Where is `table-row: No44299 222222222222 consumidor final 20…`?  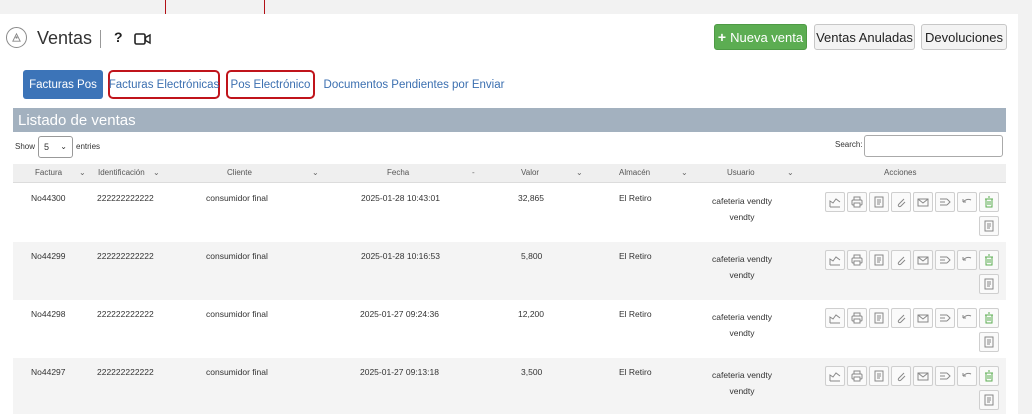
table-row: No44299 222222222222 consumidor final 20… is located at coordinates (509, 271).